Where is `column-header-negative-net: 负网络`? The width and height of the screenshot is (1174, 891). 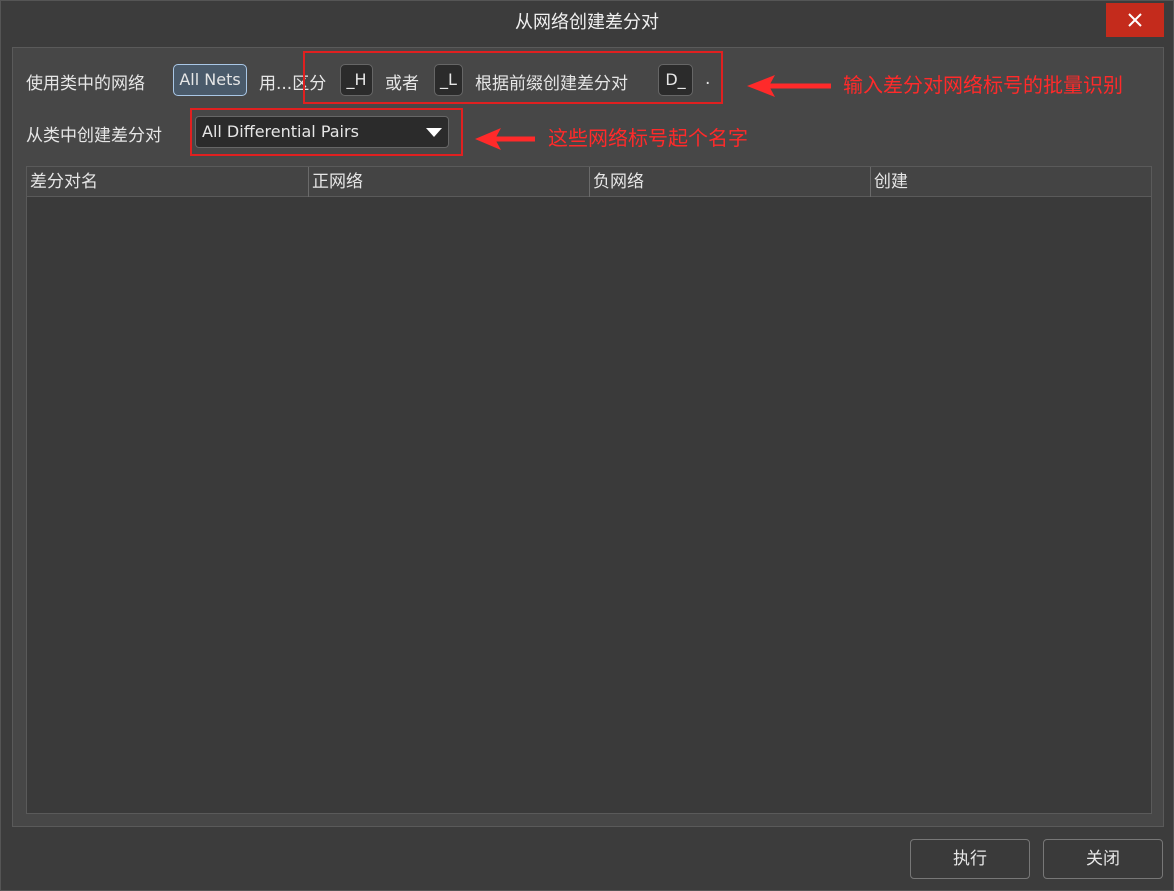 column-header-negative-net: 负网络 is located at coordinates (729, 182).